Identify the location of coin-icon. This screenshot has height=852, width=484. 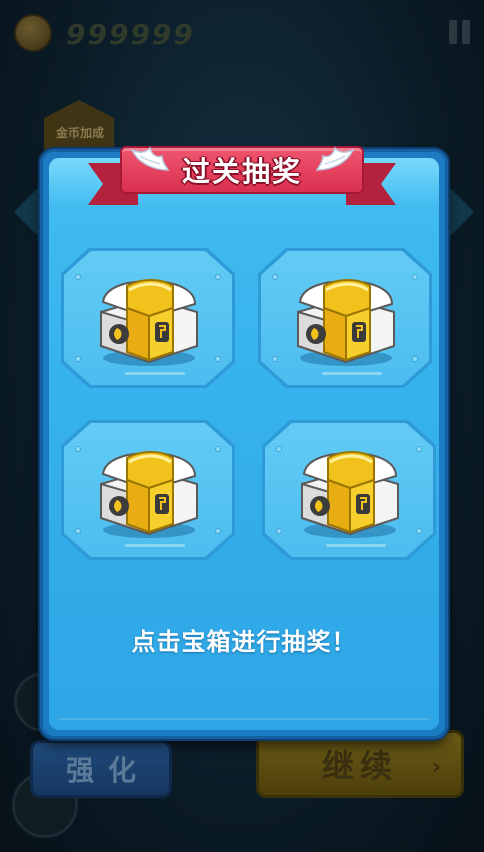
(33, 33).